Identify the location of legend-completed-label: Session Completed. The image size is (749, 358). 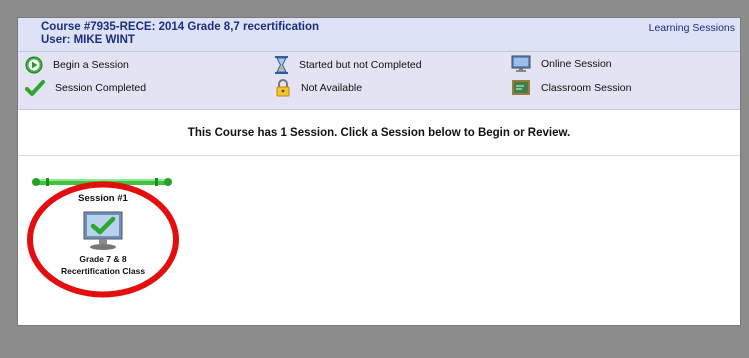
(100, 88).